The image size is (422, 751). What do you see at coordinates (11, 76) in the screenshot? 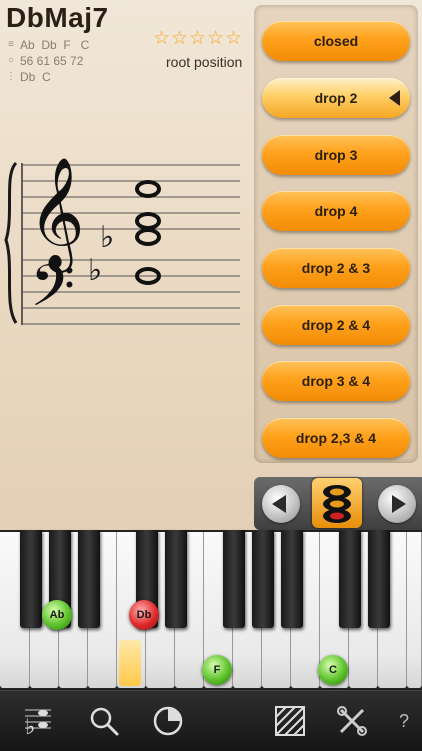
I see `steps-icon: ⋮` at bounding box center [11, 76].